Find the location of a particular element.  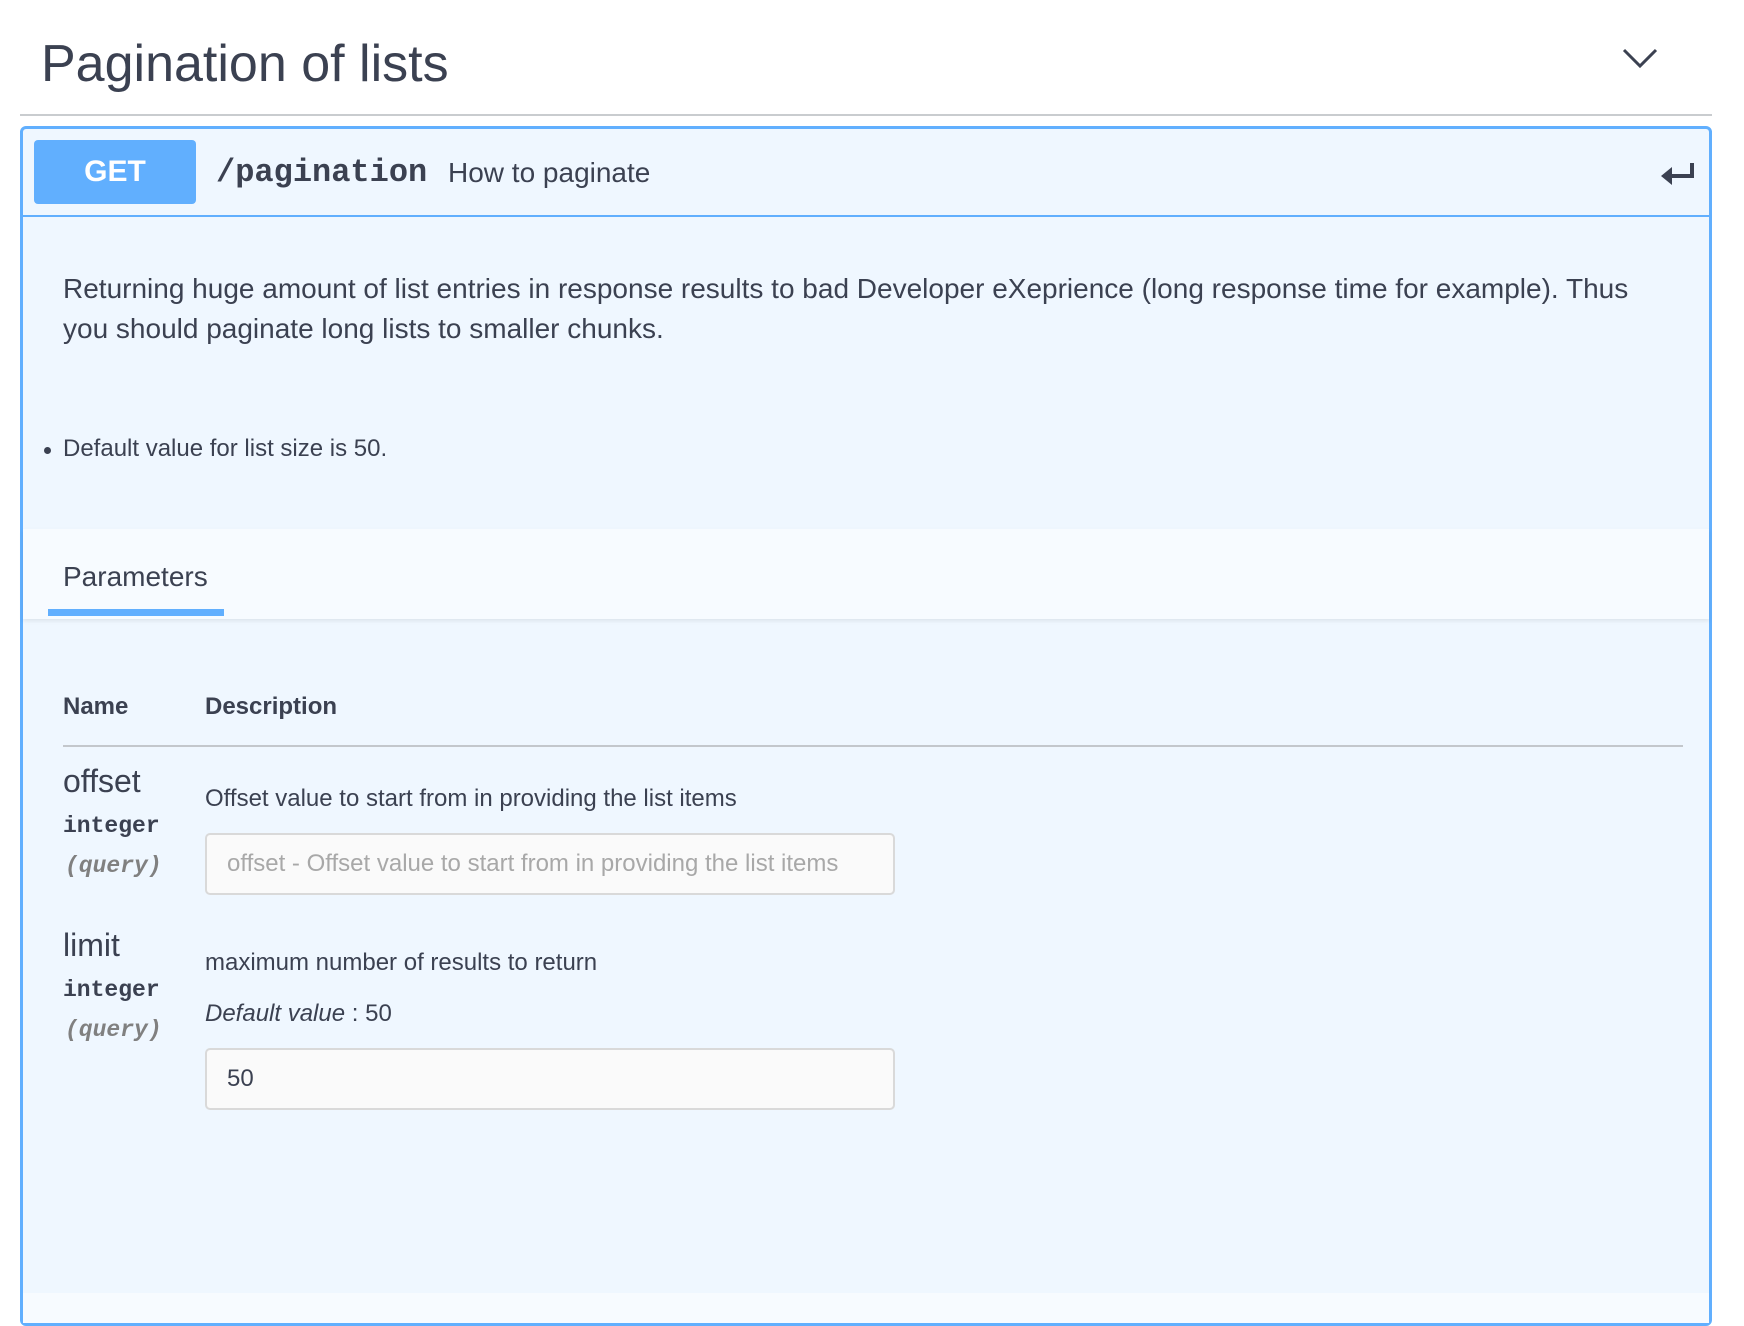

notes-list: Default value for list size is 50. is located at coordinates (205, 449).